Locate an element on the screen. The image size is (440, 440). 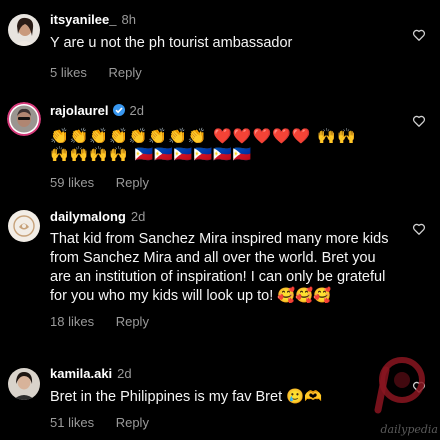
username: itsyanilee_ is located at coordinates (83, 19).